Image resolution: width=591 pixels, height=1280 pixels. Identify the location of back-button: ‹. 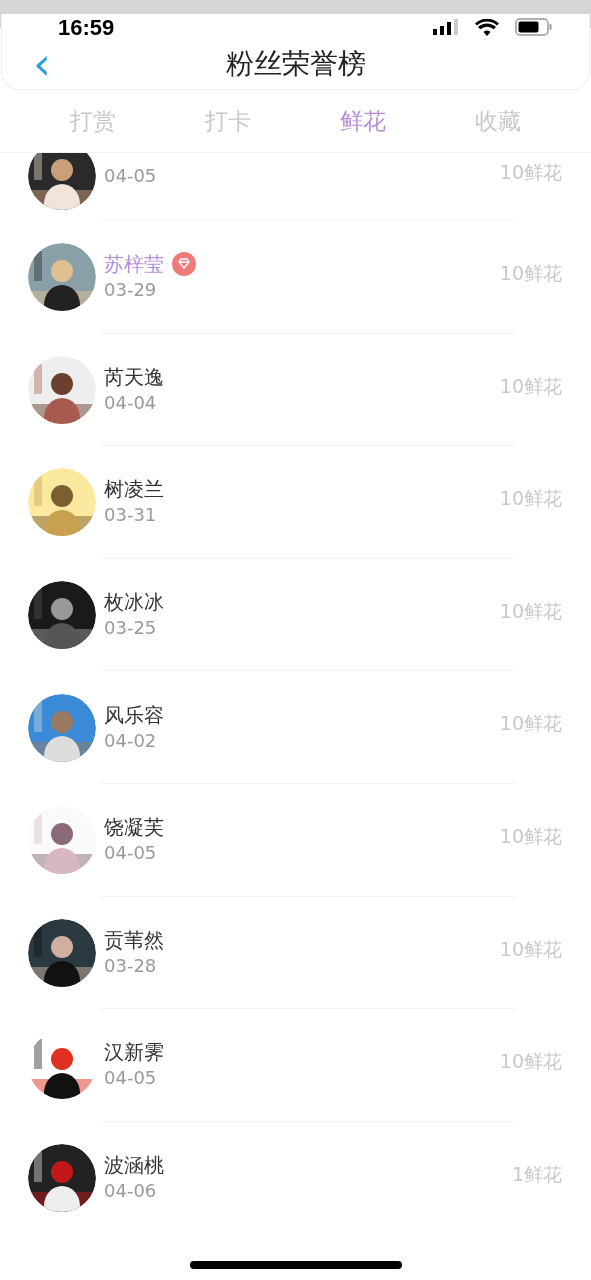
(42, 64).